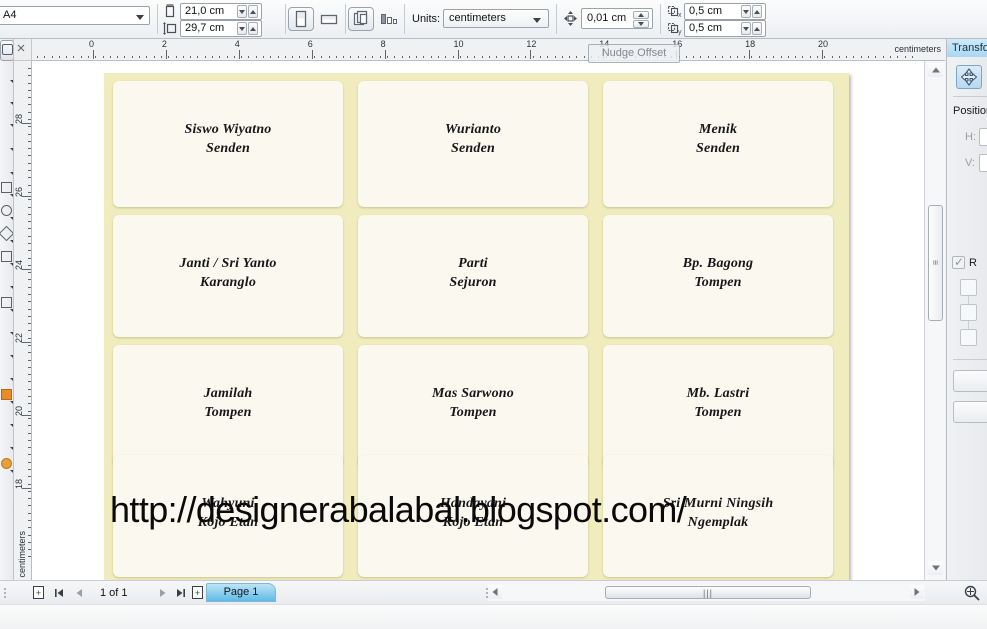 This screenshot has height=629, width=987. Describe the element at coordinates (725, 11) in the screenshot. I see `duplicate-distance-x-input: 0,5 cm` at that location.